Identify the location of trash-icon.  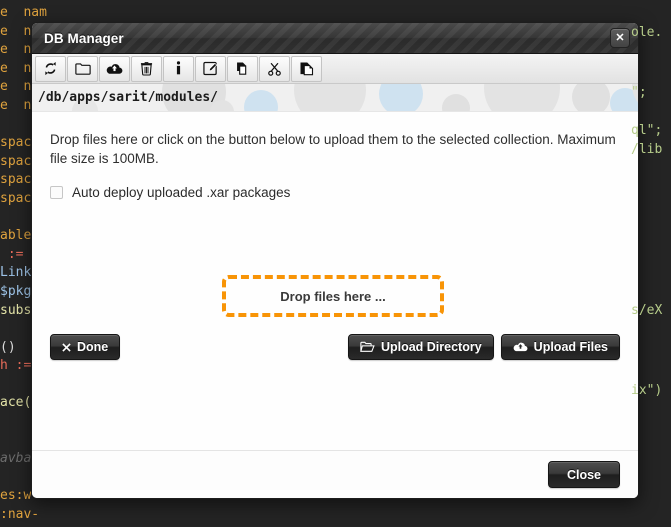
(146, 68).